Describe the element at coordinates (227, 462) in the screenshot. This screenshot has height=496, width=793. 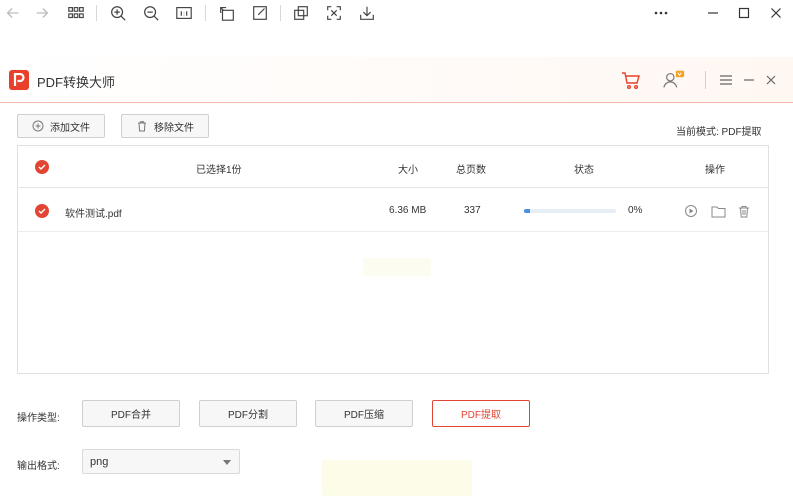
I see `dropdown-arrow-icon` at that location.